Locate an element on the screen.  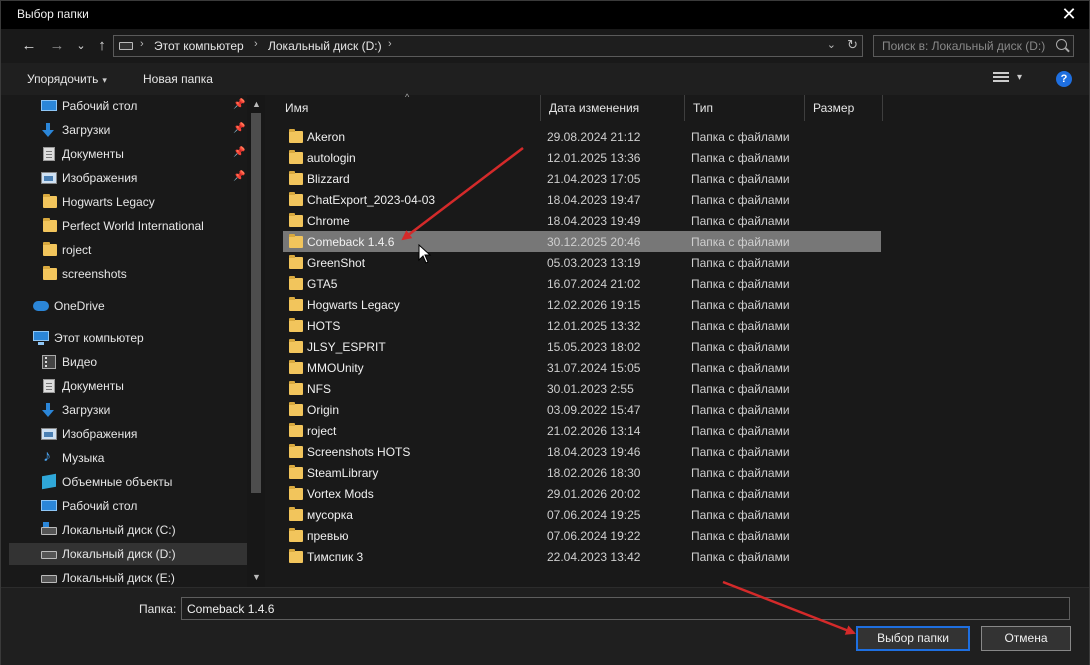
up-arrow-icon: ↑ is located at coordinates (102, 47).